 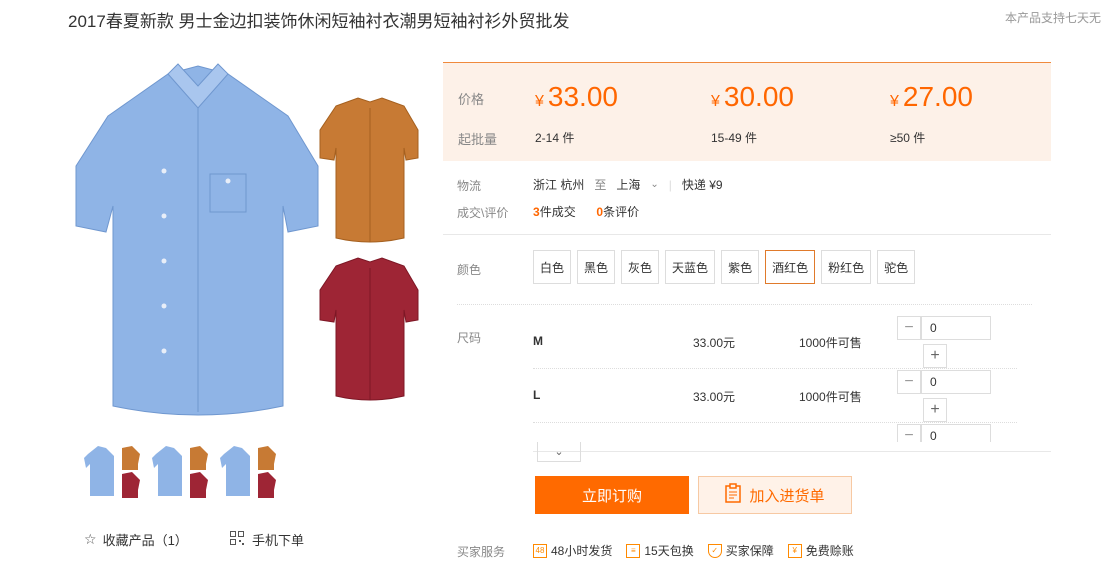 What do you see at coordinates (740, 267) in the screenshot?
I see `color-option: 紫色` at bounding box center [740, 267].